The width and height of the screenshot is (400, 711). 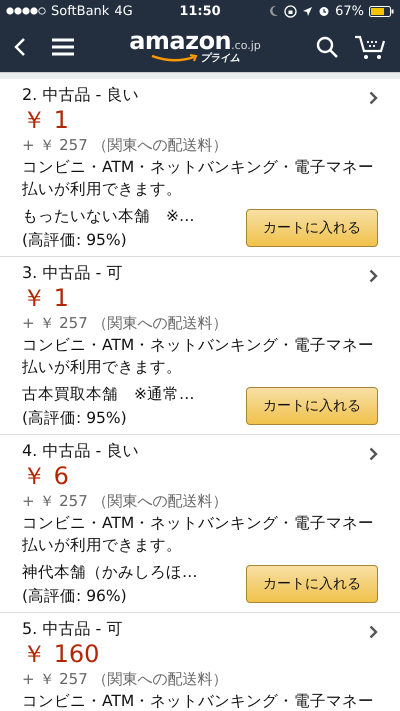 I want to click on seller-rating: (高評価: 96%), so click(x=75, y=596).